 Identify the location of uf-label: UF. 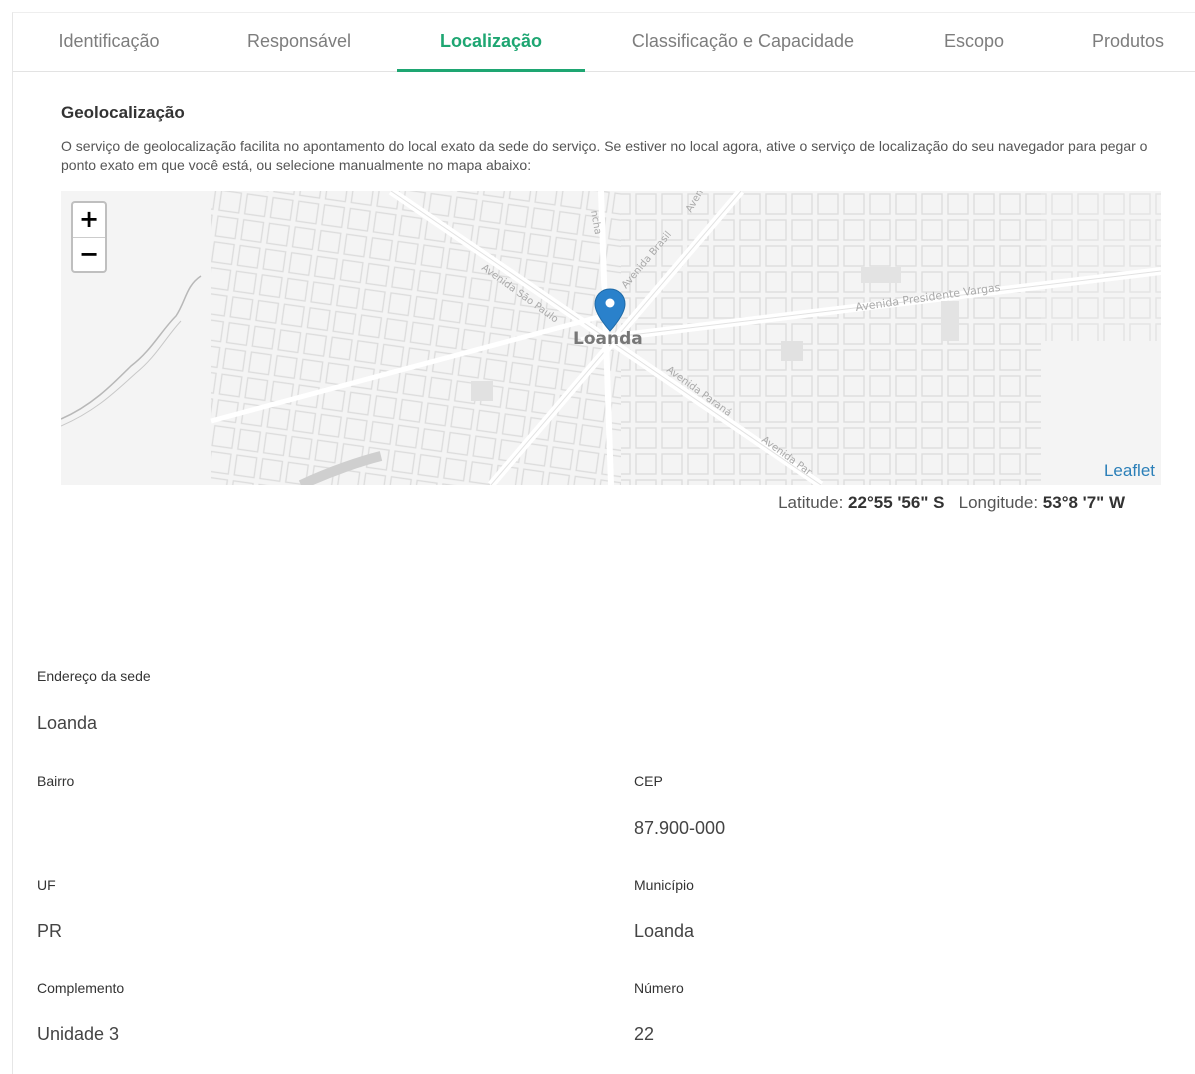
(46, 885).